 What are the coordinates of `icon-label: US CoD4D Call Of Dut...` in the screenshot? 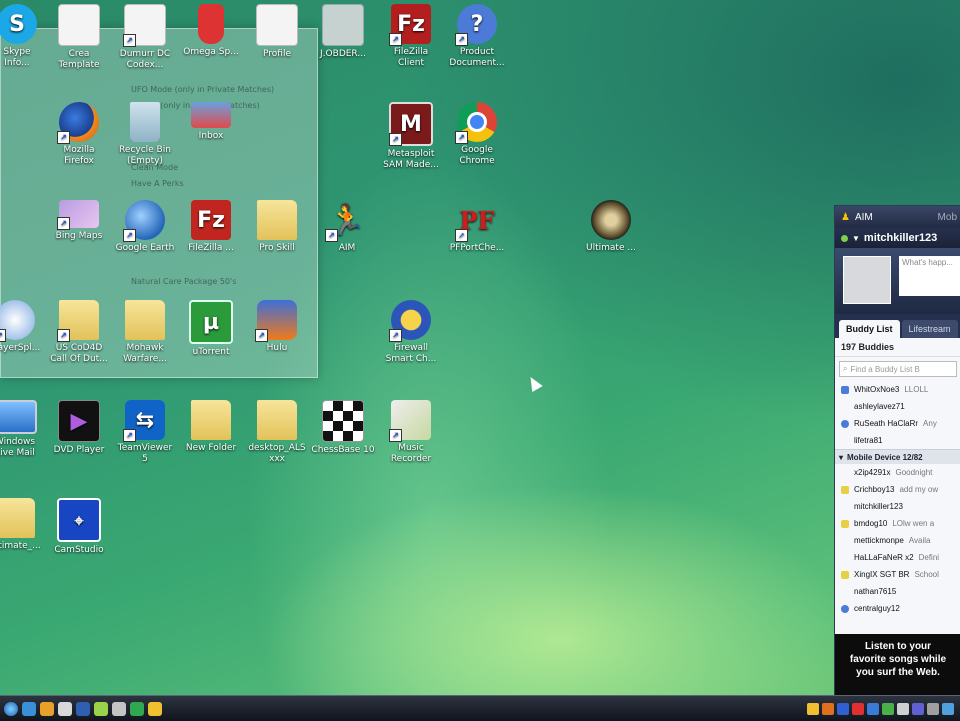 It's located at (79, 353).